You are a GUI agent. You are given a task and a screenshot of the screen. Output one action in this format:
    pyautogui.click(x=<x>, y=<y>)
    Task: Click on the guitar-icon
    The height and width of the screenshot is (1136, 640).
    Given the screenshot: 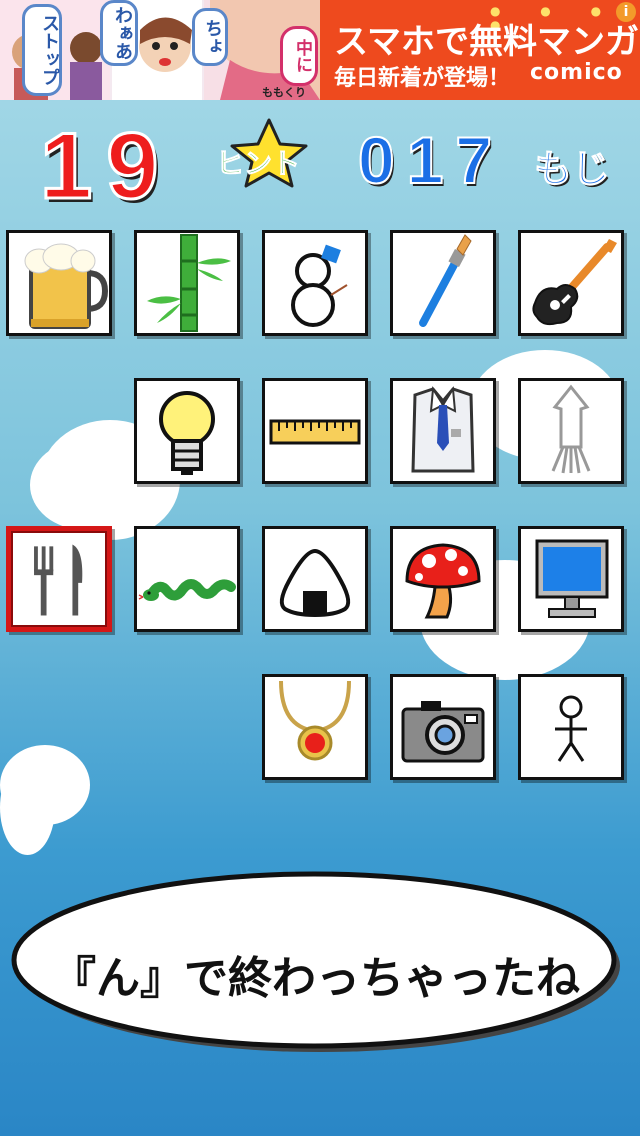 What is the action you would take?
    pyautogui.click(x=574, y=282)
    